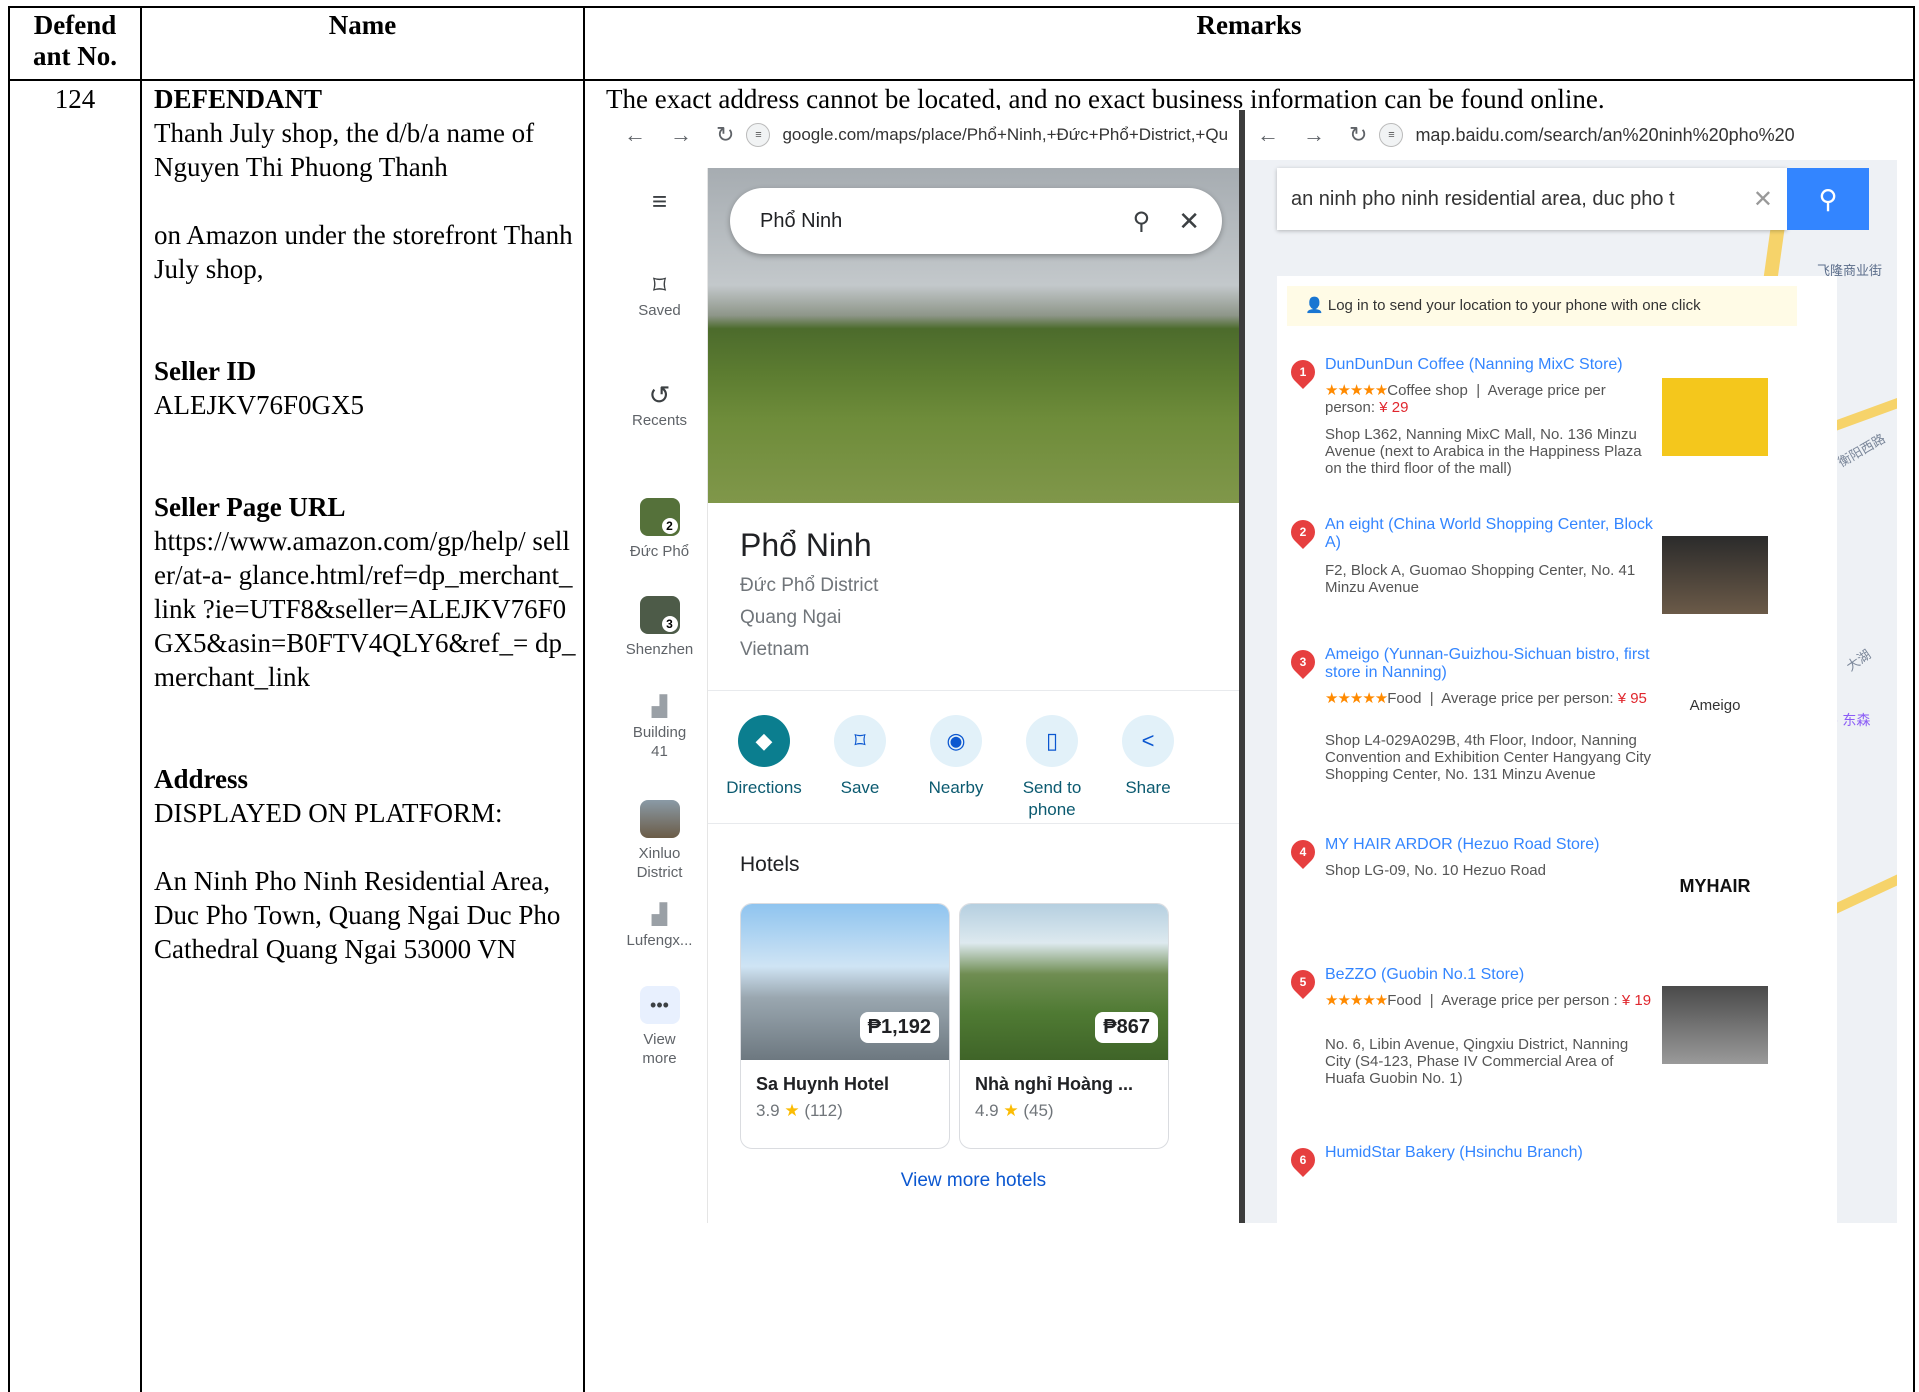 This screenshot has height=1392, width=1919. What do you see at coordinates (1303, 982) in the screenshot?
I see `map-pin-icon: 5` at bounding box center [1303, 982].